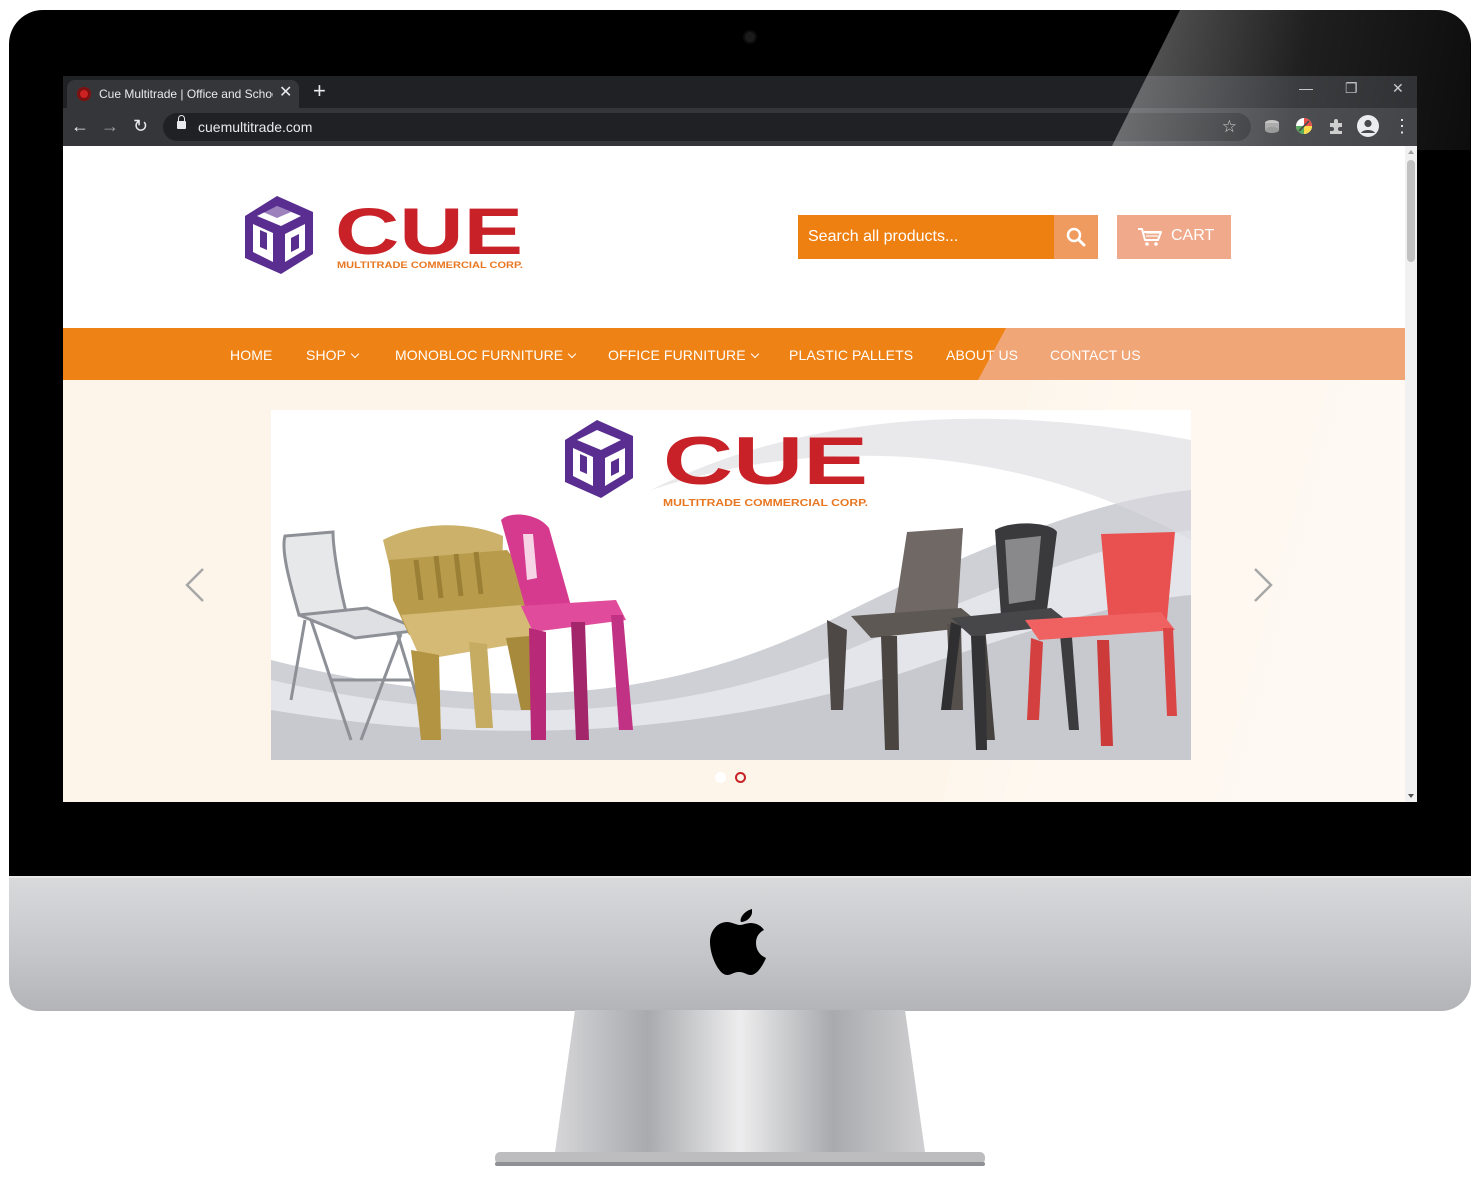  What do you see at coordinates (319, 91) in the screenshot?
I see `new-tab-button: +` at bounding box center [319, 91].